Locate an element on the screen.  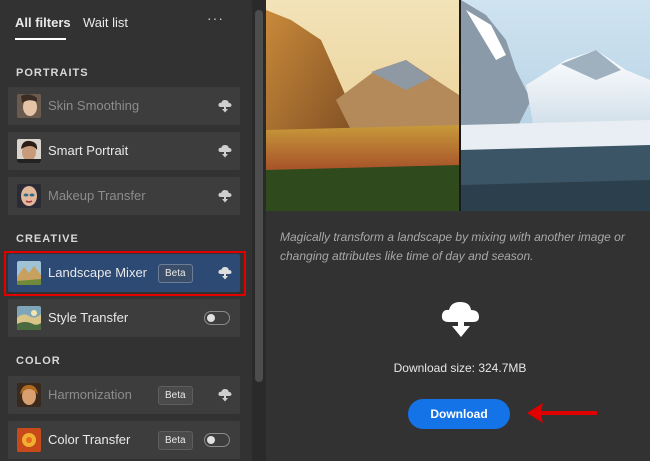
section-header-creative: CREATIVE is located at coordinates (47, 239).